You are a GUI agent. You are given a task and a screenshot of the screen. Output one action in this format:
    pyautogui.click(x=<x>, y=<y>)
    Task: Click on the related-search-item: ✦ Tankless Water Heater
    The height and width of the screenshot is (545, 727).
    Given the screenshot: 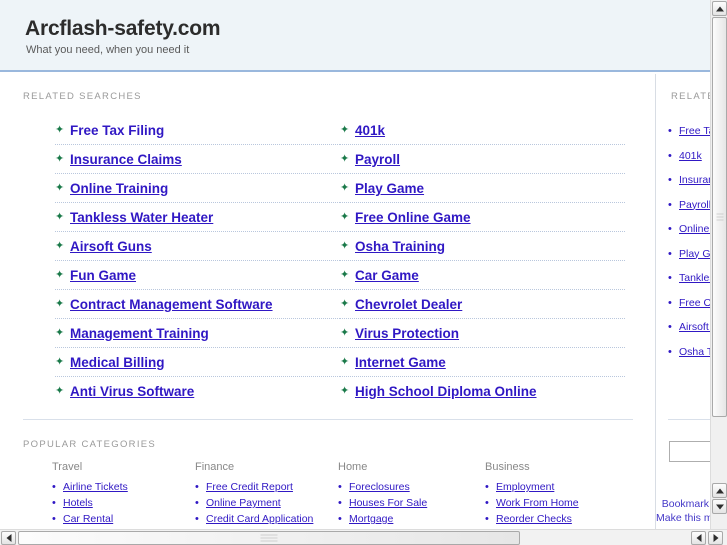 What is the action you would take?
    pyautogui.click(x=197, y=217)
    